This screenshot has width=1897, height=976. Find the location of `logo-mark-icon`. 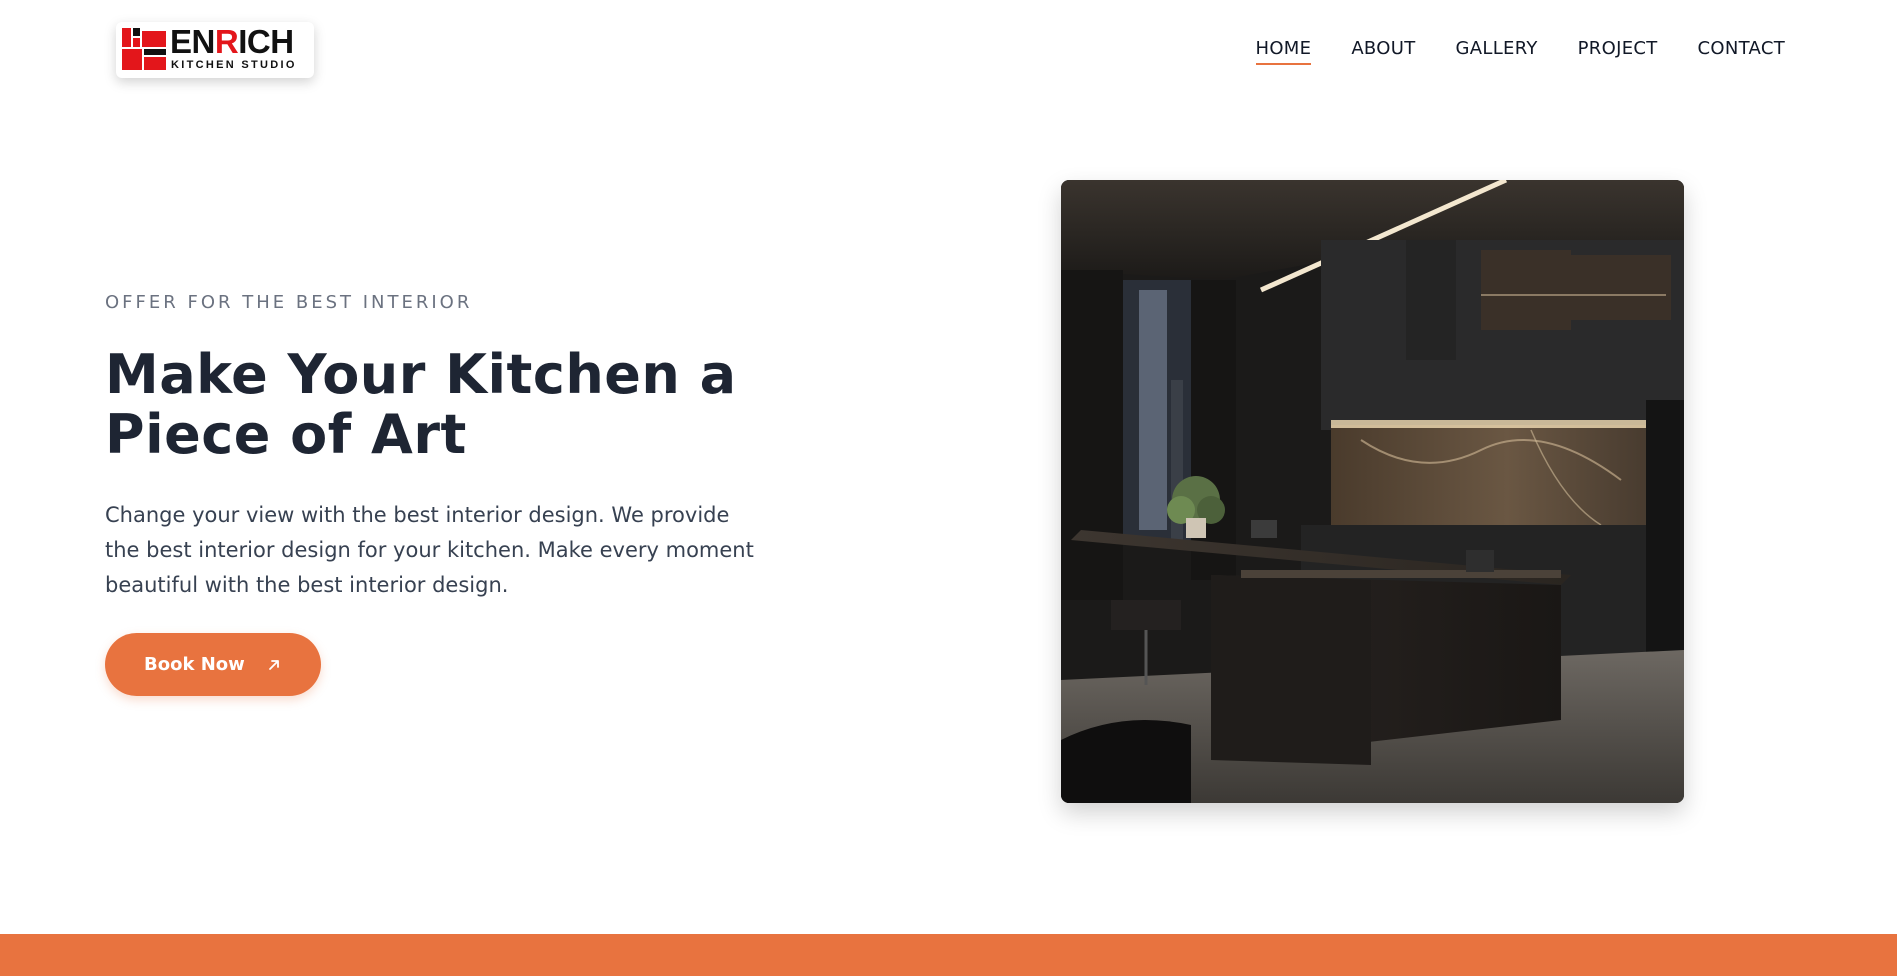

logo-mark-icon is located at coordinates (144, 49).